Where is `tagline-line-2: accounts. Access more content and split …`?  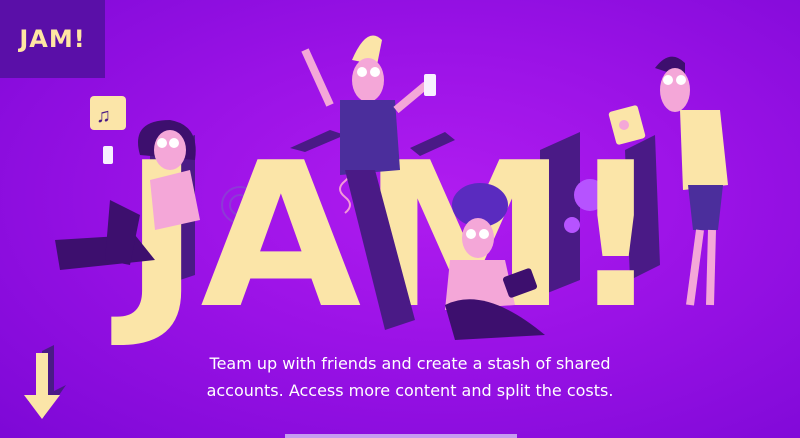
tagline-line-2: accounts. Access more content and split … is located at coordinates (410, 390).